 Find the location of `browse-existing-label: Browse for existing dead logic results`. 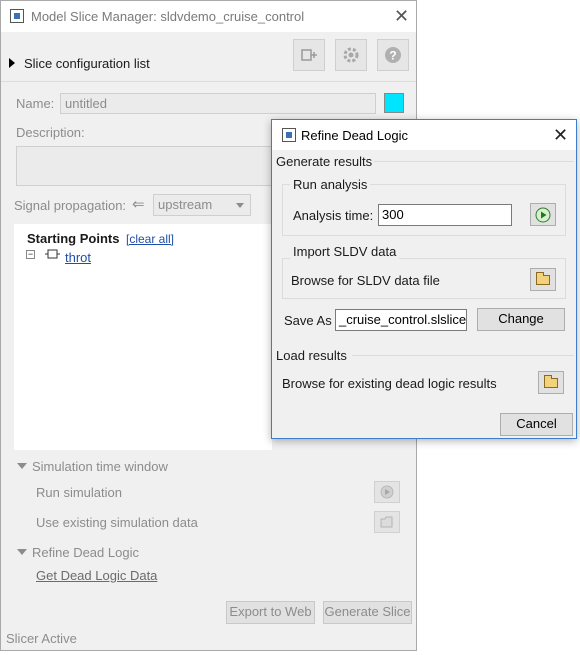

browse-existing-label: Browse for existing dead logic results is located at coordinates (389, 383).